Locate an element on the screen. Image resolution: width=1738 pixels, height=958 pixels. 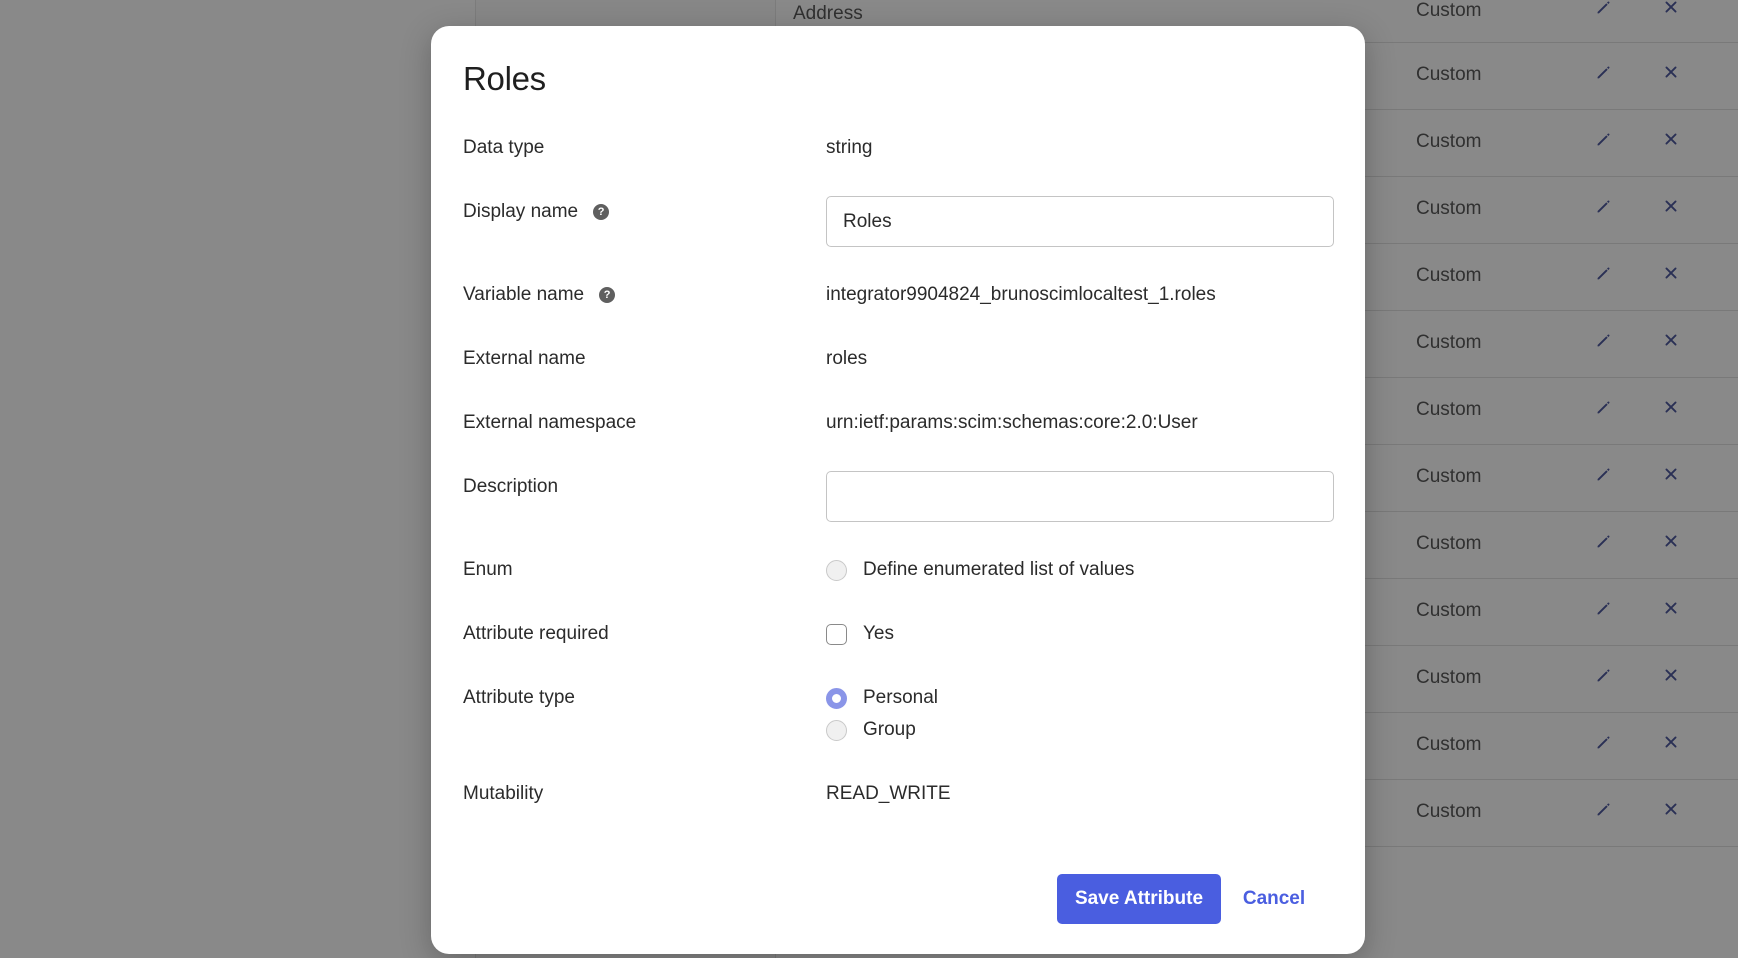
mutability-value: READ_WRITE is located at coordinates (888, 793).